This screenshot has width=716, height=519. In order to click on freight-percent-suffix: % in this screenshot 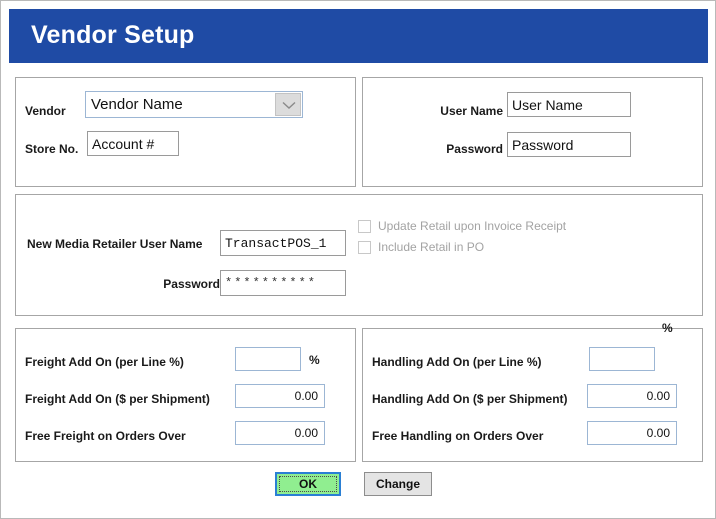, I will do `click(314, 360)`.